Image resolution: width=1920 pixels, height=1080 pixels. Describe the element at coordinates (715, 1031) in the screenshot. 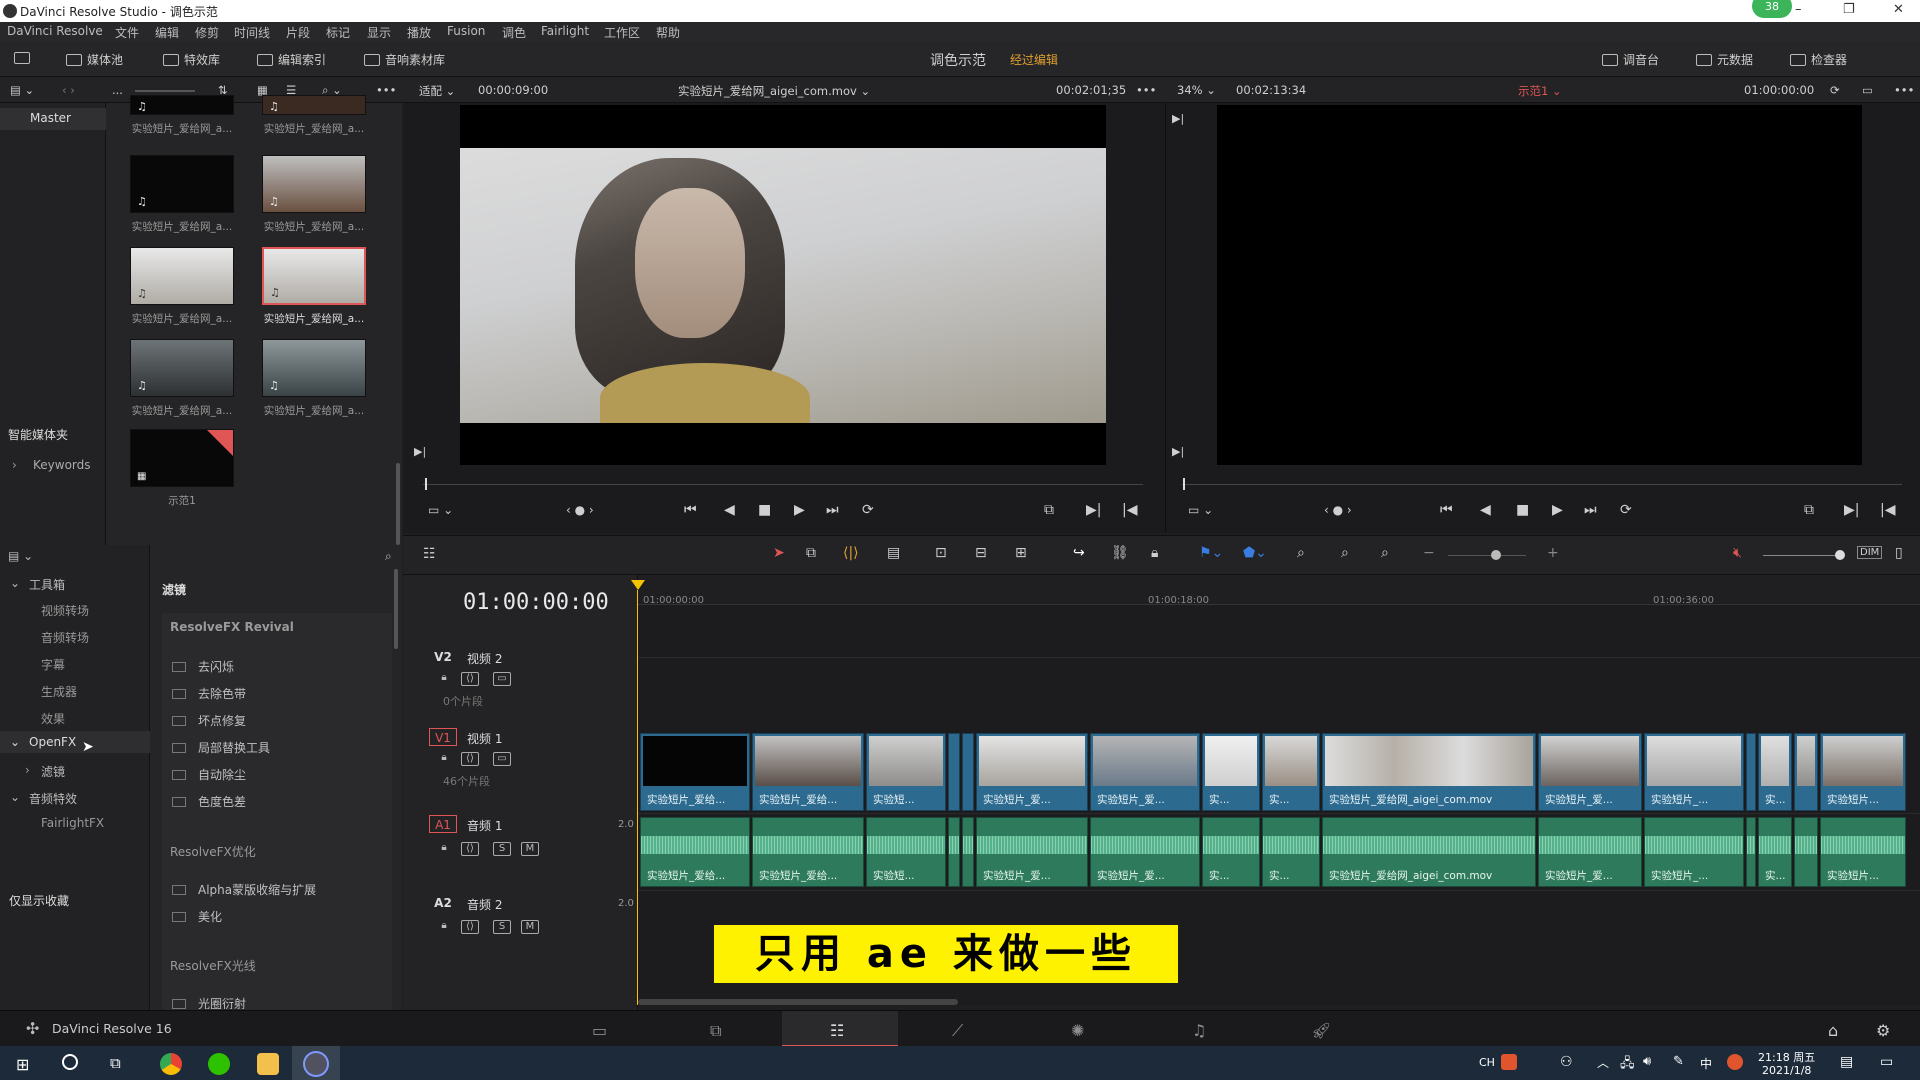

I see `cut-page-icon: ⧉` at that location.